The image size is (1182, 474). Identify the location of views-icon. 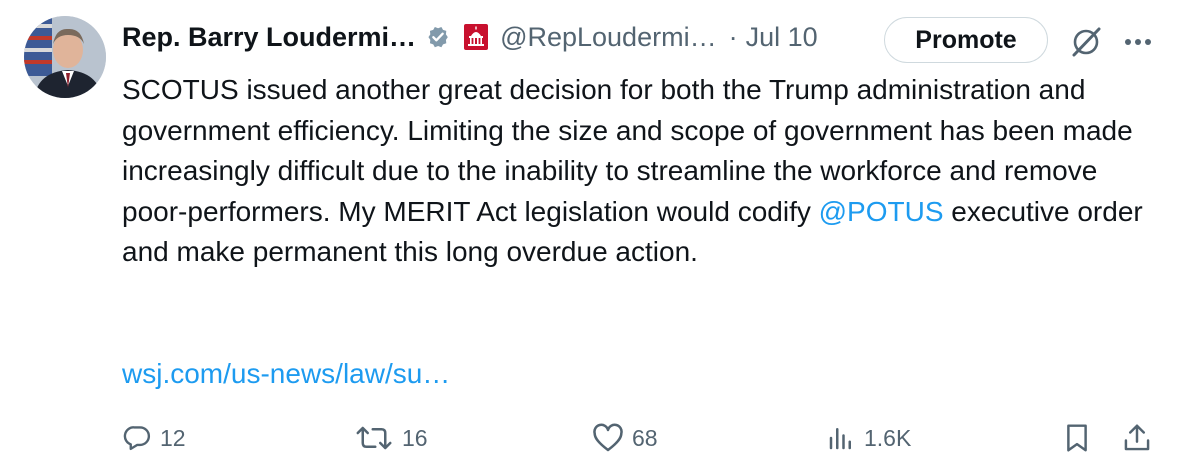
(841, 438).